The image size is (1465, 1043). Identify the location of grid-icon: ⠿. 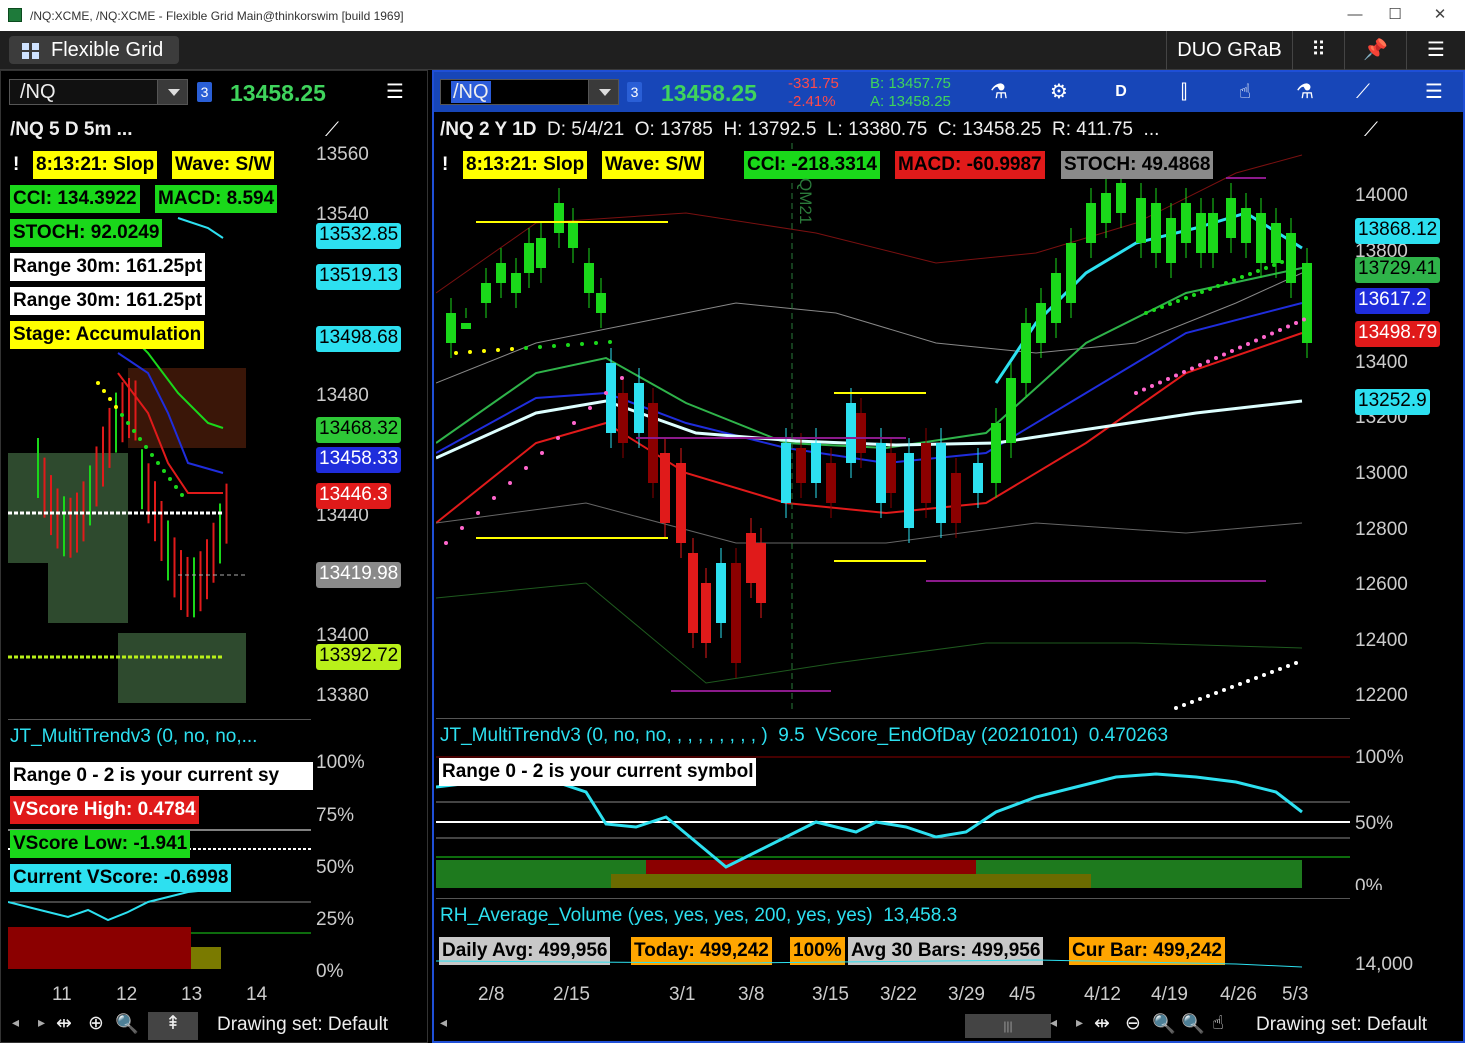
(1318, 50).